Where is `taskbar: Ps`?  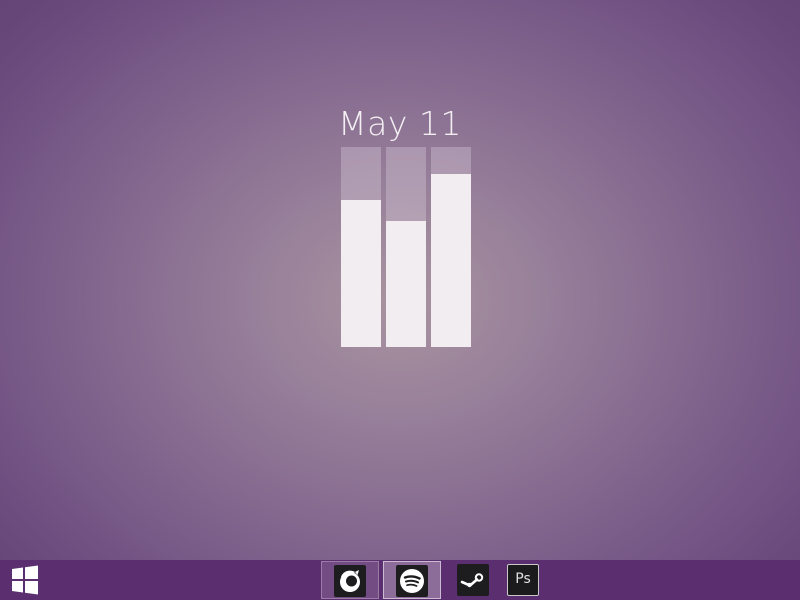
taskbar: Ps is located at coordinates (400, 580).